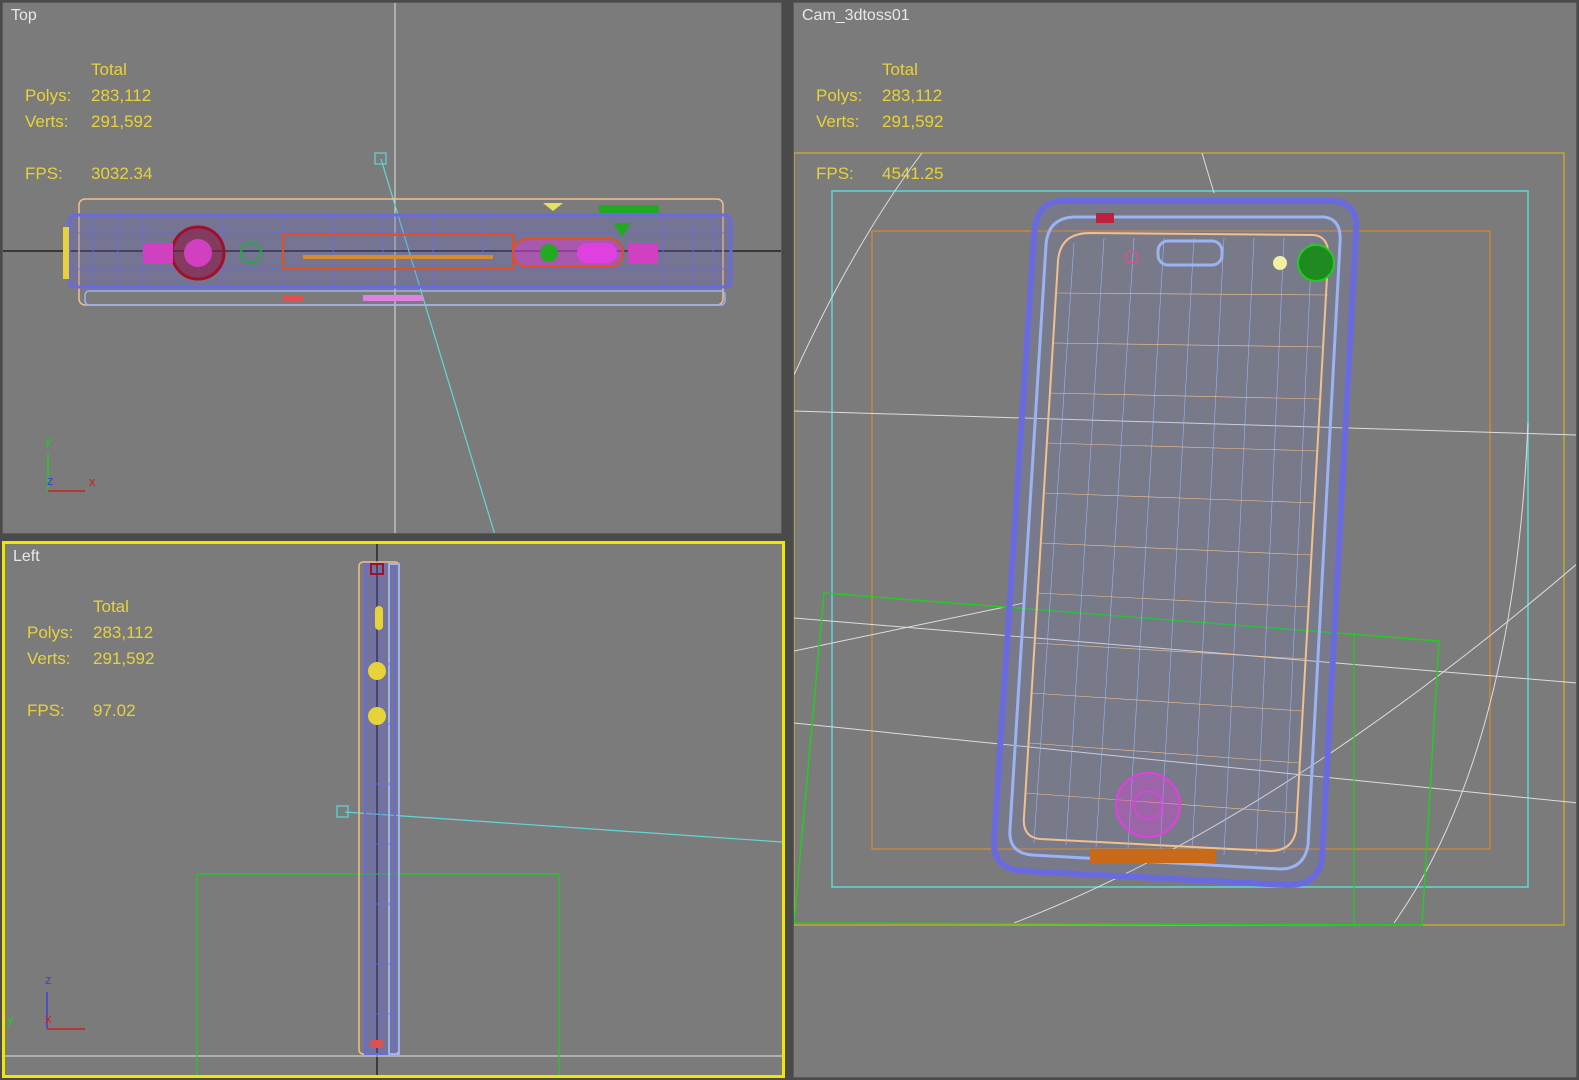  What do you see at coordinates (380, 158) in the screenshot?
I see `camera-icon` at bounding box center [380, 158].